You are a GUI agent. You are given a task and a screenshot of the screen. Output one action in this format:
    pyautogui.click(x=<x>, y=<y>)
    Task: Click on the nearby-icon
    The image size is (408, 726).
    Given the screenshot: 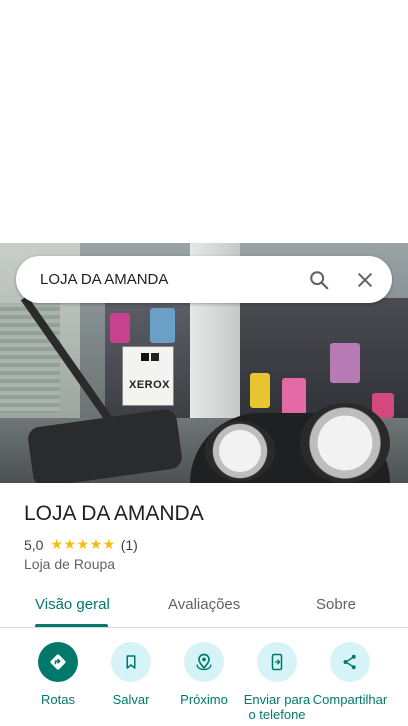 What is the action you would take?
    pyautogui.click(x=204, y=662)
    